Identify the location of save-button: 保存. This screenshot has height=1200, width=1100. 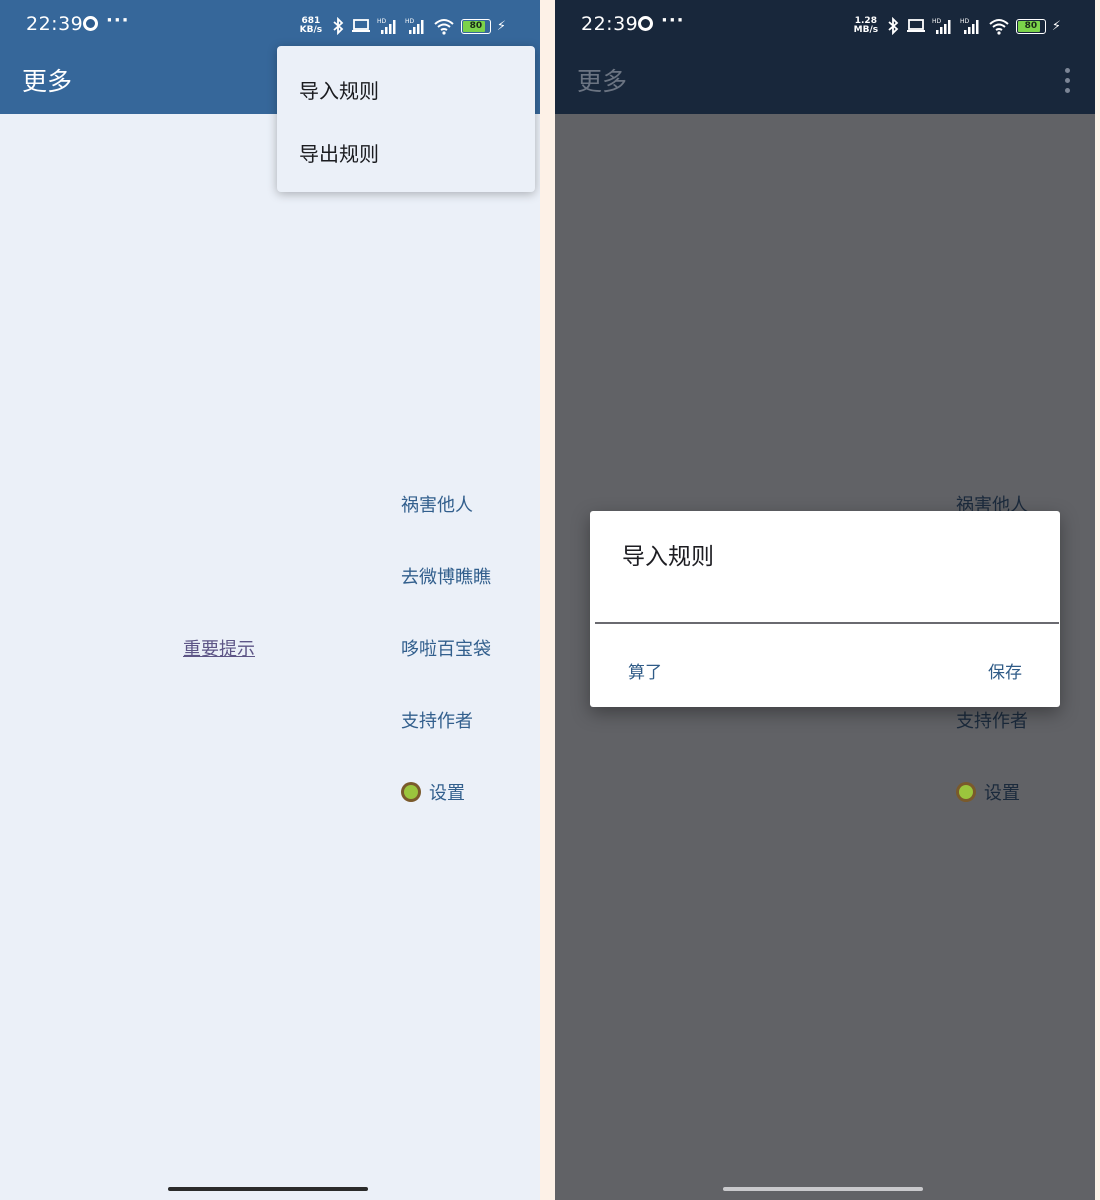
(1005, 670).